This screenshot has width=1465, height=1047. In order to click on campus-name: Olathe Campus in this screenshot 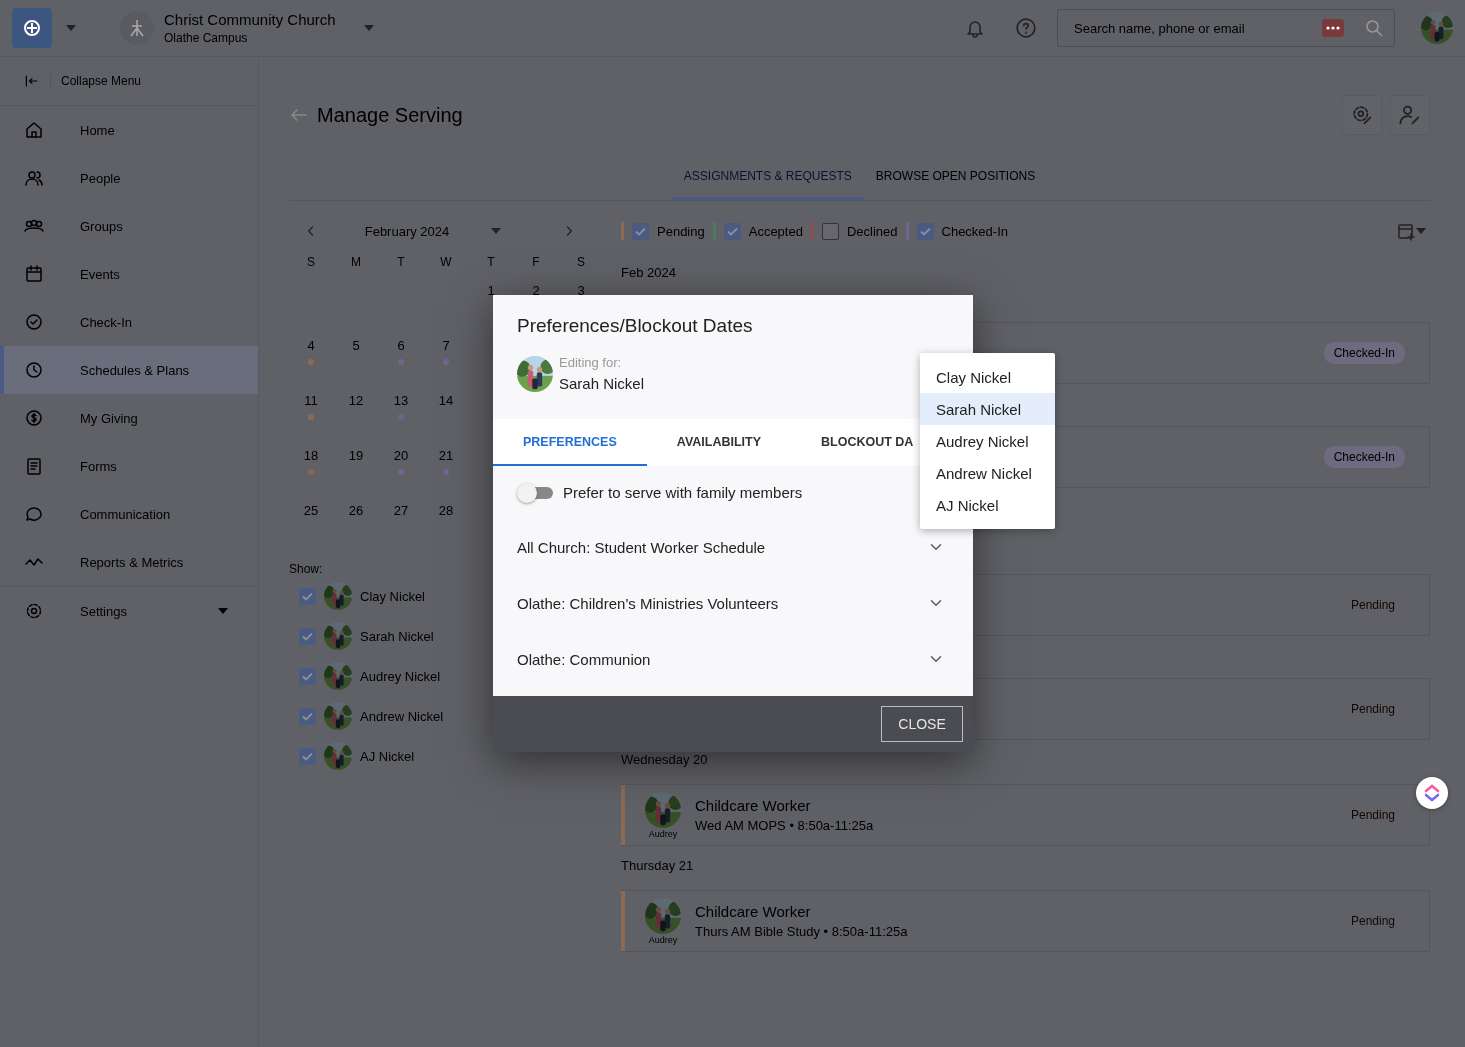, I will do `click(206, 38)`.